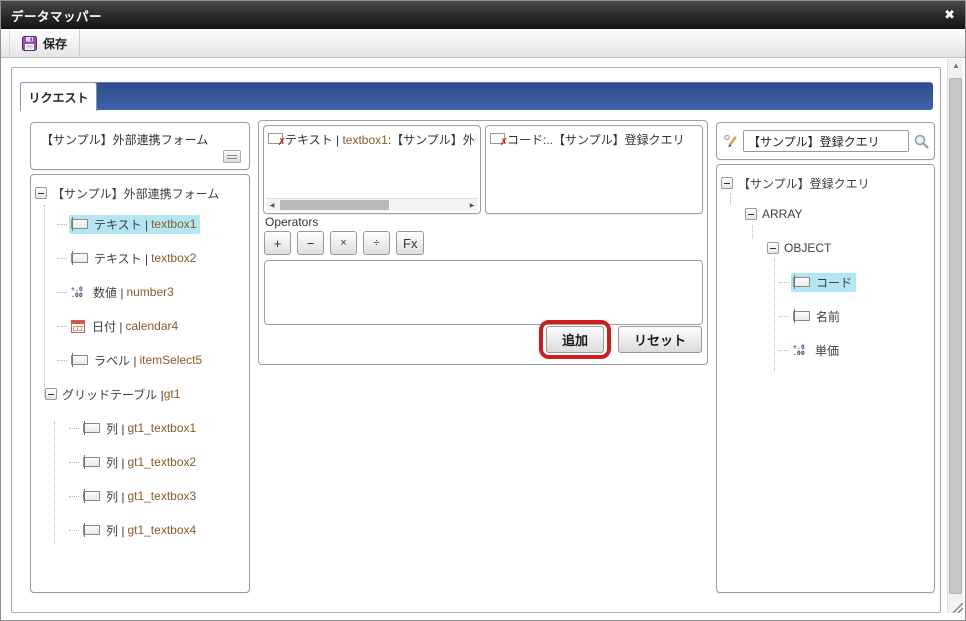 Image resolution: width=966 pixels, height=621 pixels. Describe the element at coordinates (162, 530) in the screenshot. I see `tree-item-id: gt1_textbox4` at that location.